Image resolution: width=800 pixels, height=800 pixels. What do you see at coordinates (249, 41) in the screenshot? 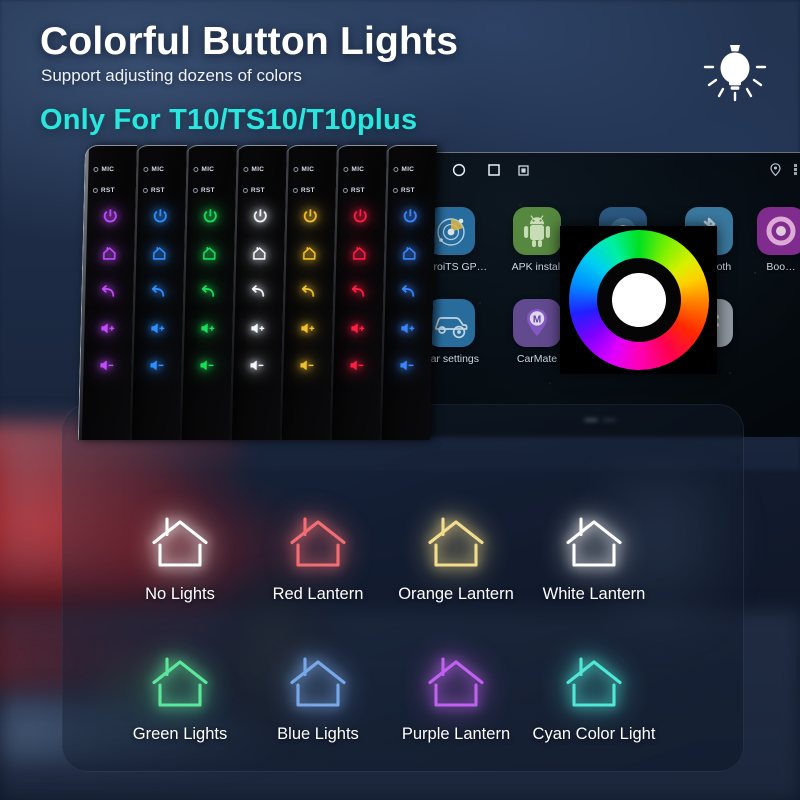
I see `page-title: Colorful Button Lights` at bounding box center [249, 41].